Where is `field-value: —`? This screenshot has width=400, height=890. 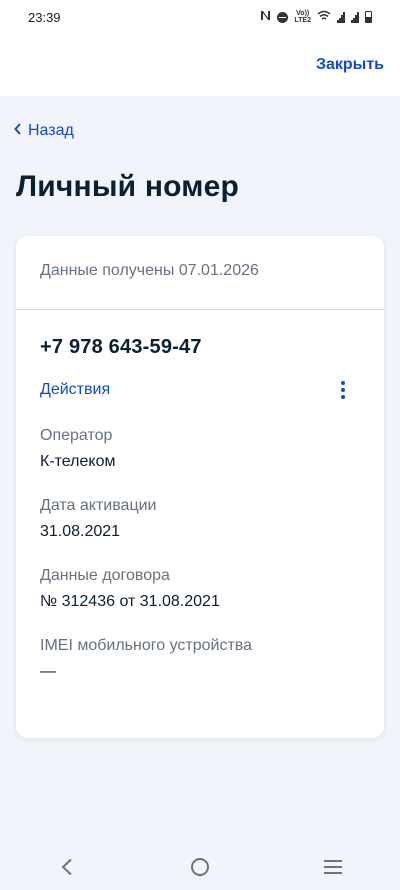 field-value: — is located at coordinates (48, 671).